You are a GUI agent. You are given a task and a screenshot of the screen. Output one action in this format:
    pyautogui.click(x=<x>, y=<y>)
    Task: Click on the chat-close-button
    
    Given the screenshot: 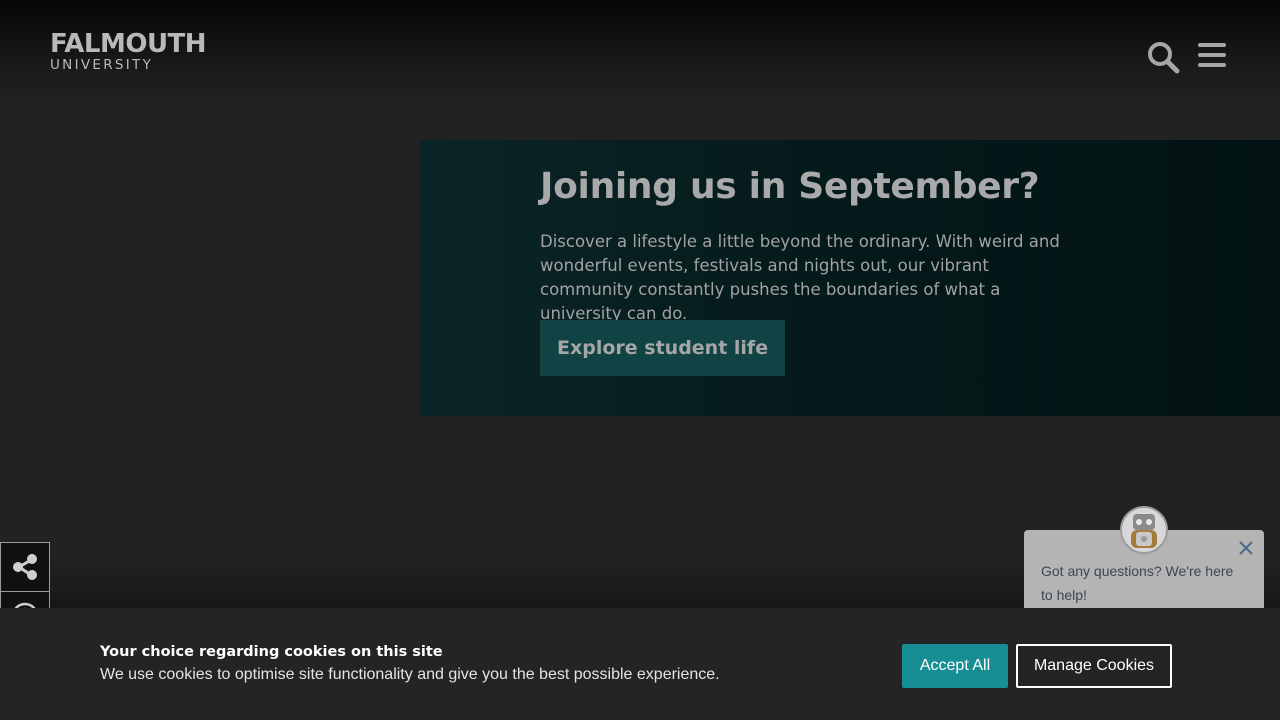 What is the action you would take?
    pyautogui.click(x=1246, y=548)
    